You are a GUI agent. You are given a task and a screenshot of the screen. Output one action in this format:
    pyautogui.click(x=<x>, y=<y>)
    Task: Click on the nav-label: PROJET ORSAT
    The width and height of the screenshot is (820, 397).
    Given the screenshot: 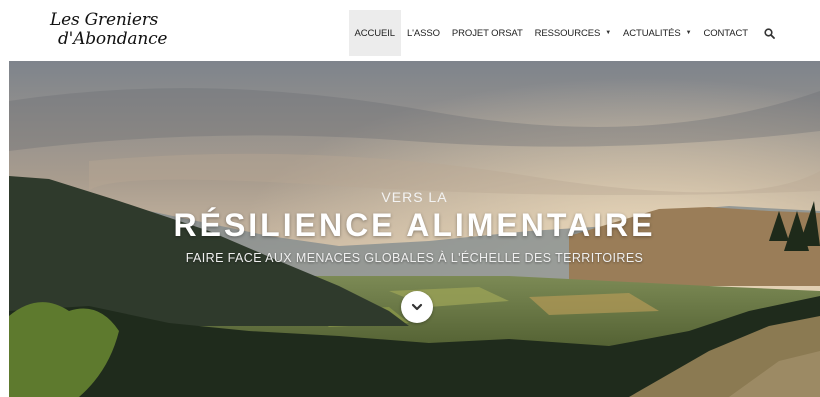 What is the action you would take?
    pyautogui.click(x=487, y=33)
    